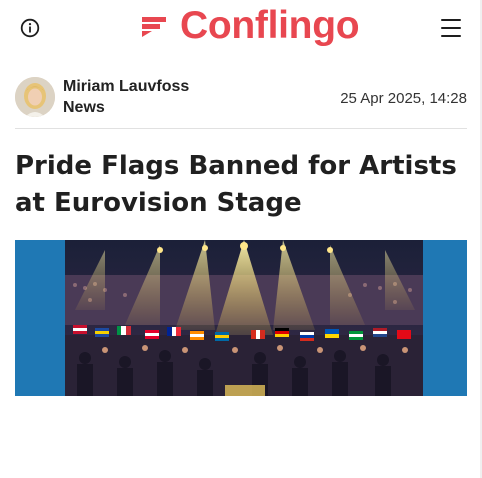  Describe the element at coordinates (270, 25) in the screenshot. I see `brand-name: Conflingo` at that location.